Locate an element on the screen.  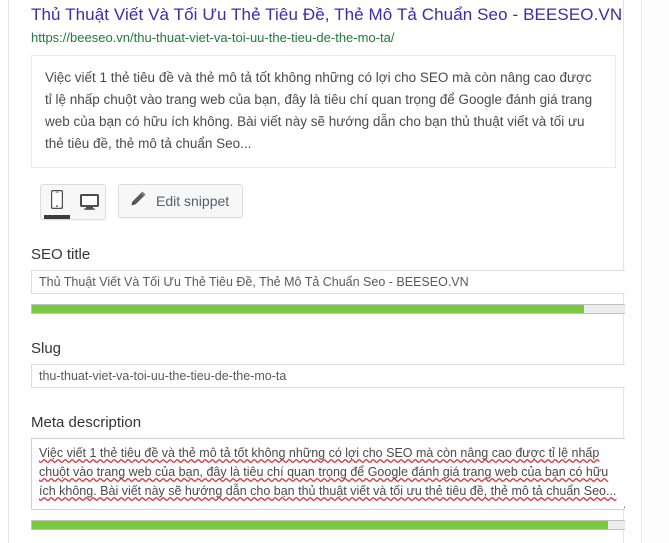
slug-input is located at coordinates (332, 376).